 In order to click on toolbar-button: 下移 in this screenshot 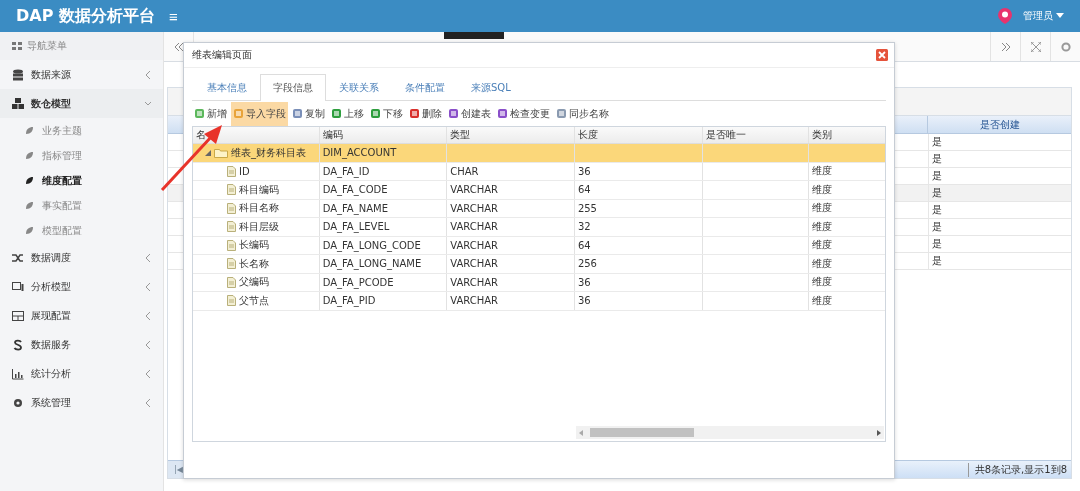, I will do `click(386, 113)`.